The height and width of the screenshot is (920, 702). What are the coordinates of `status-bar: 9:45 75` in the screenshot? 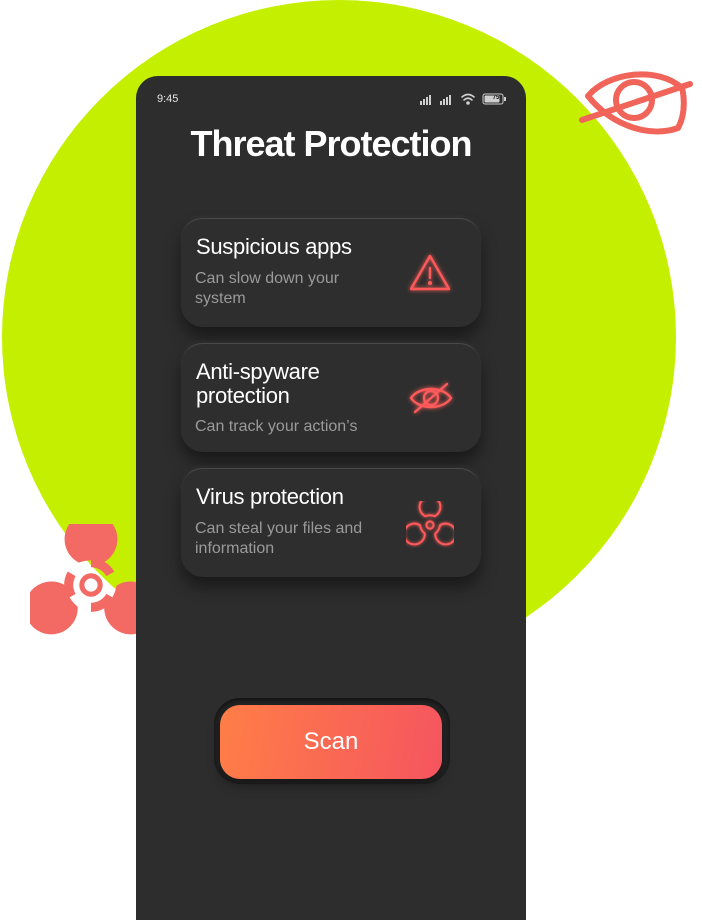 It's located at (331, 98).